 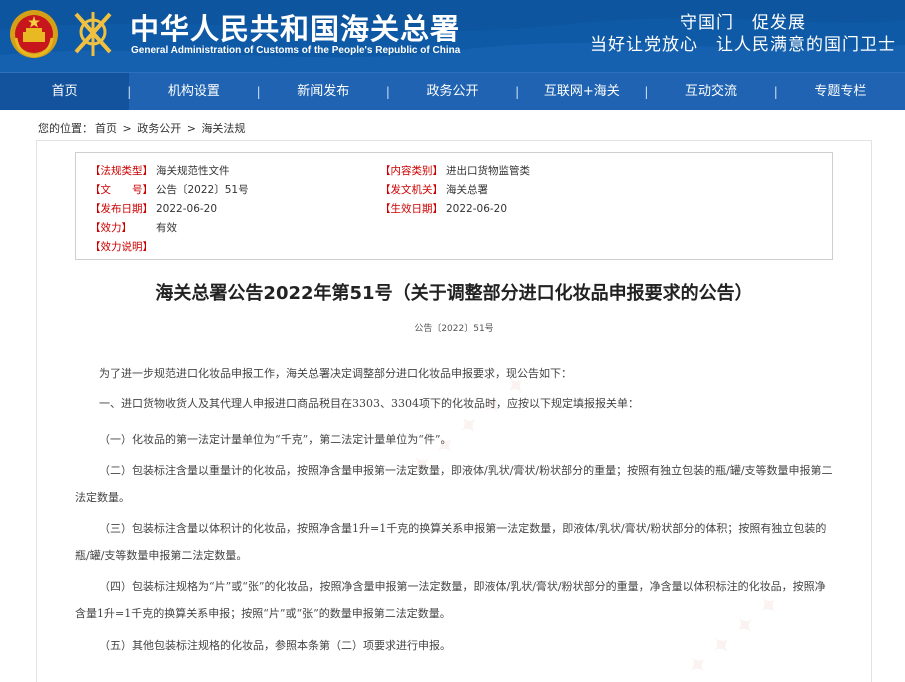 What do you see at coordinates (223, 128) in the screenshot?
I see `breadcrumb-link-customs-regulations: 海关法规` at bounding box center [223, 128].